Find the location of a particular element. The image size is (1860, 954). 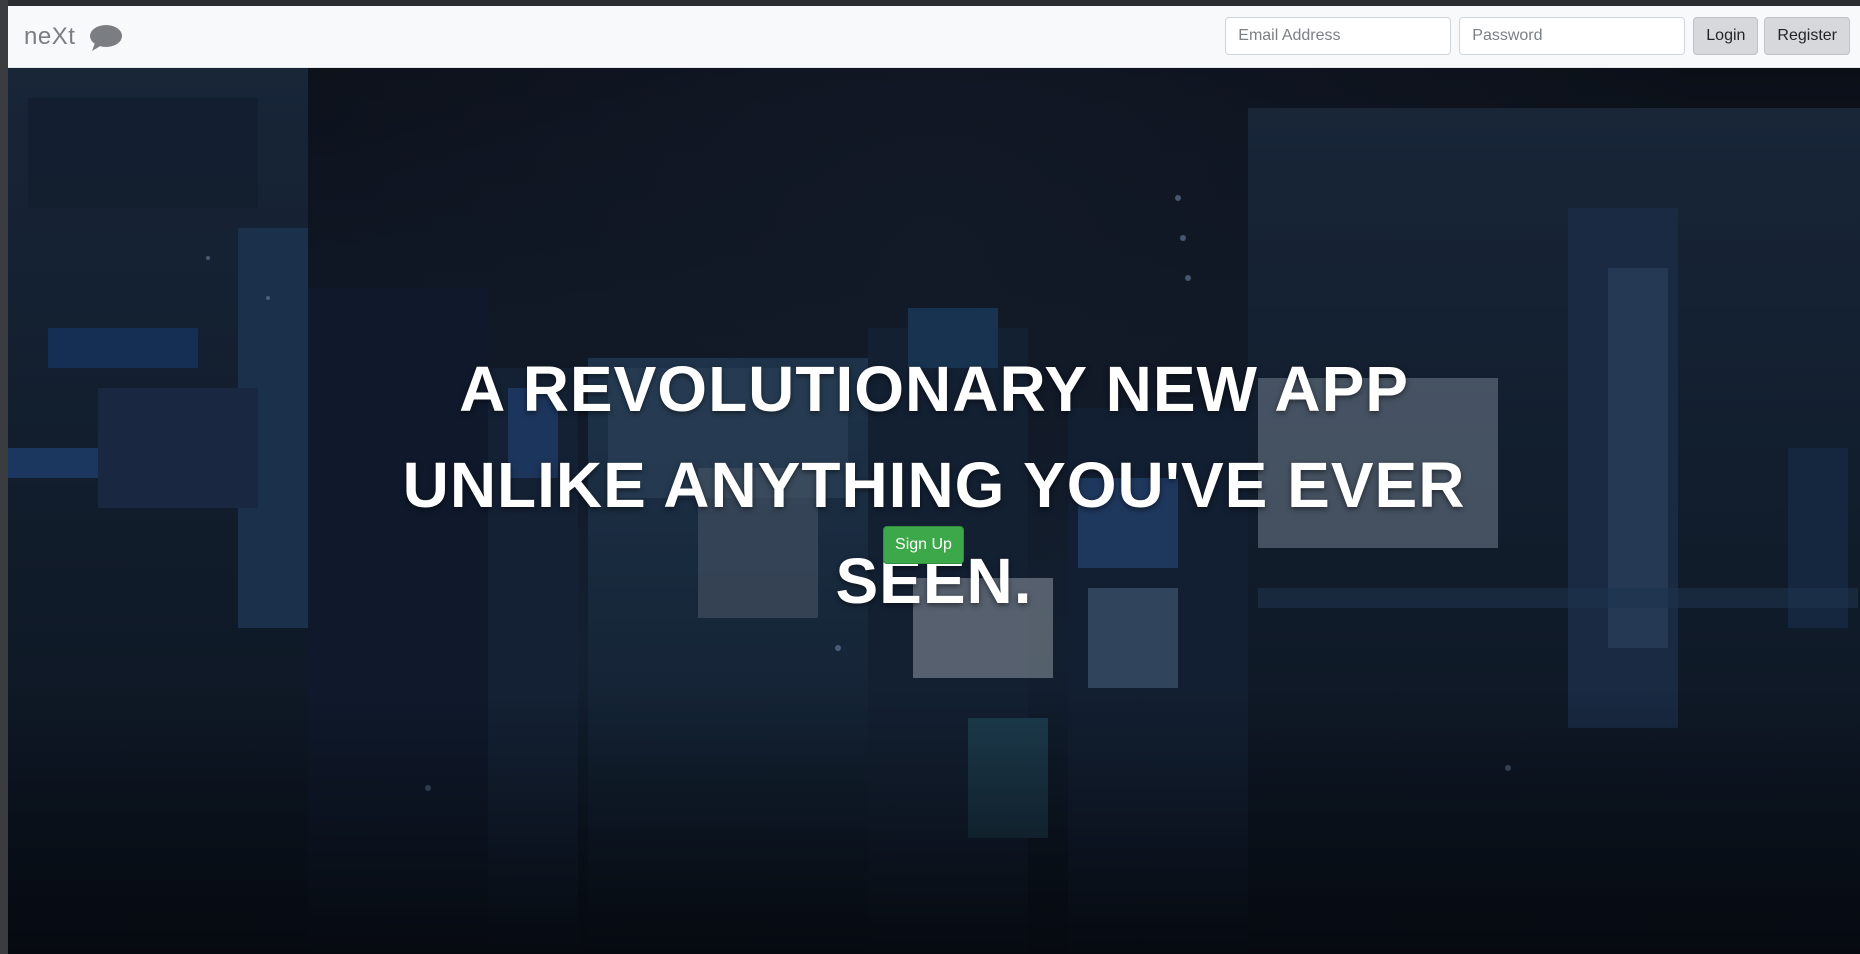

brand-logo: neXt is located at coordinates (49, 37).